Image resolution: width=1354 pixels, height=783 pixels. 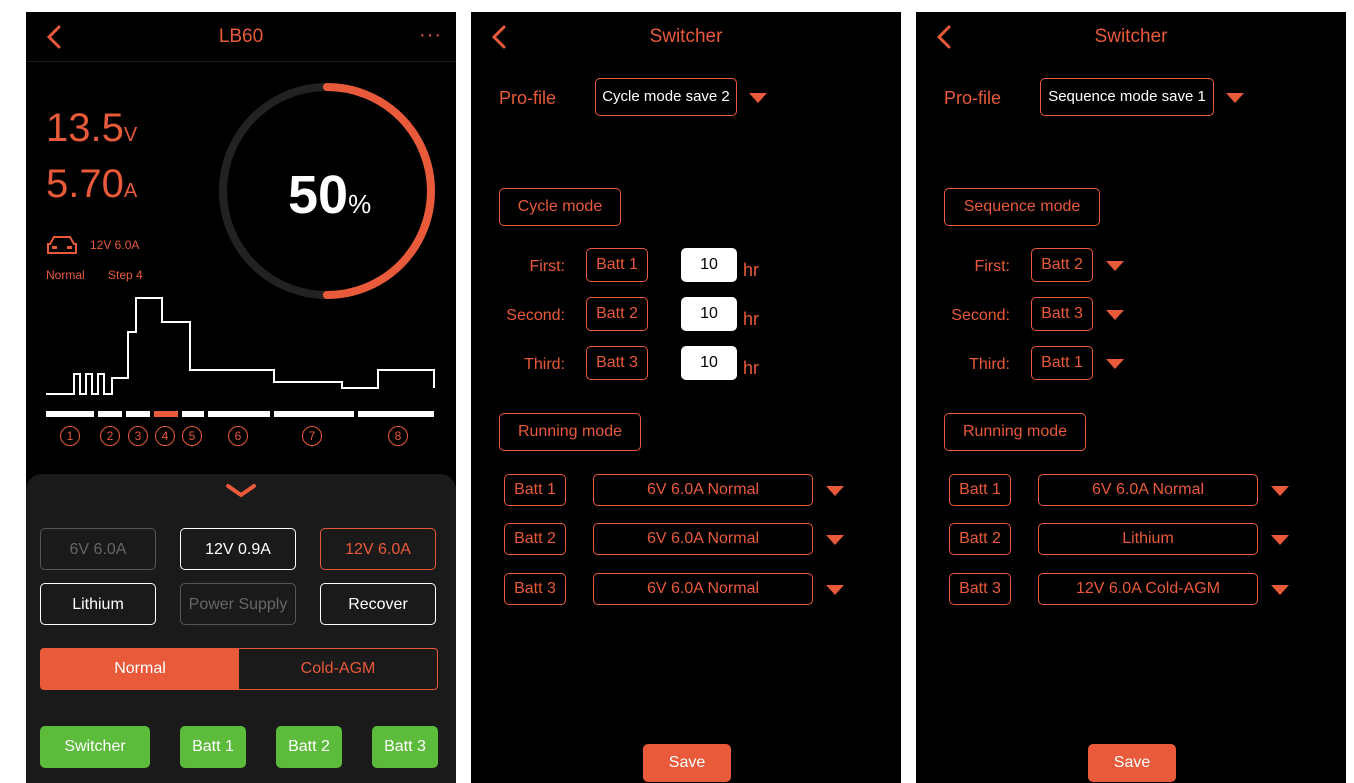 What do you see at coordinates (398, 436) in the screenshot?
I see `step-8: 8` at bounding box center [398, 436].